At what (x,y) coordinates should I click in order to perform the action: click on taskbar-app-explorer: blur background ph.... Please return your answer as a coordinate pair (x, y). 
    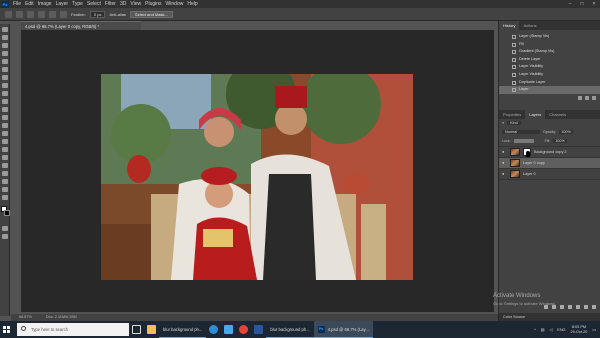
    Looking at the image, I should click on (183, 329).